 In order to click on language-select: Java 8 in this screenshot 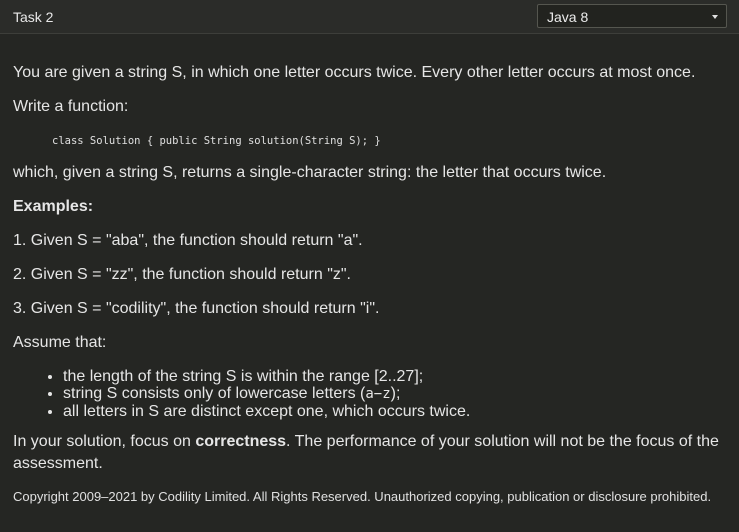, I will do `click(632, 16)`.